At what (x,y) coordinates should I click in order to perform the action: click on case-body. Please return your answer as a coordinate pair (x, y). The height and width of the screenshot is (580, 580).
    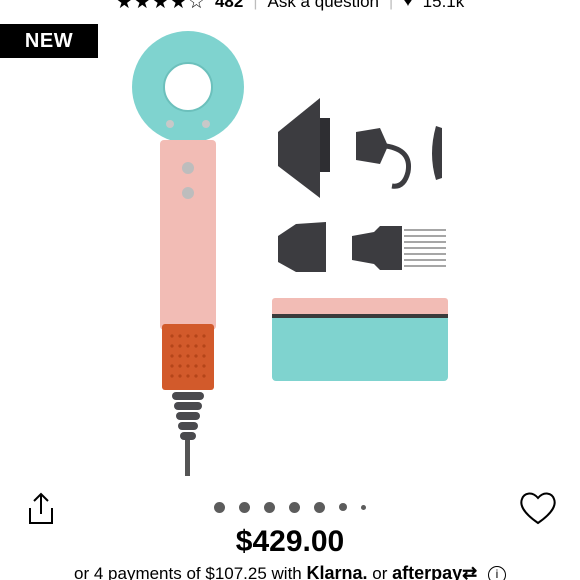
    Looking at the image, I should click on (360, 348).